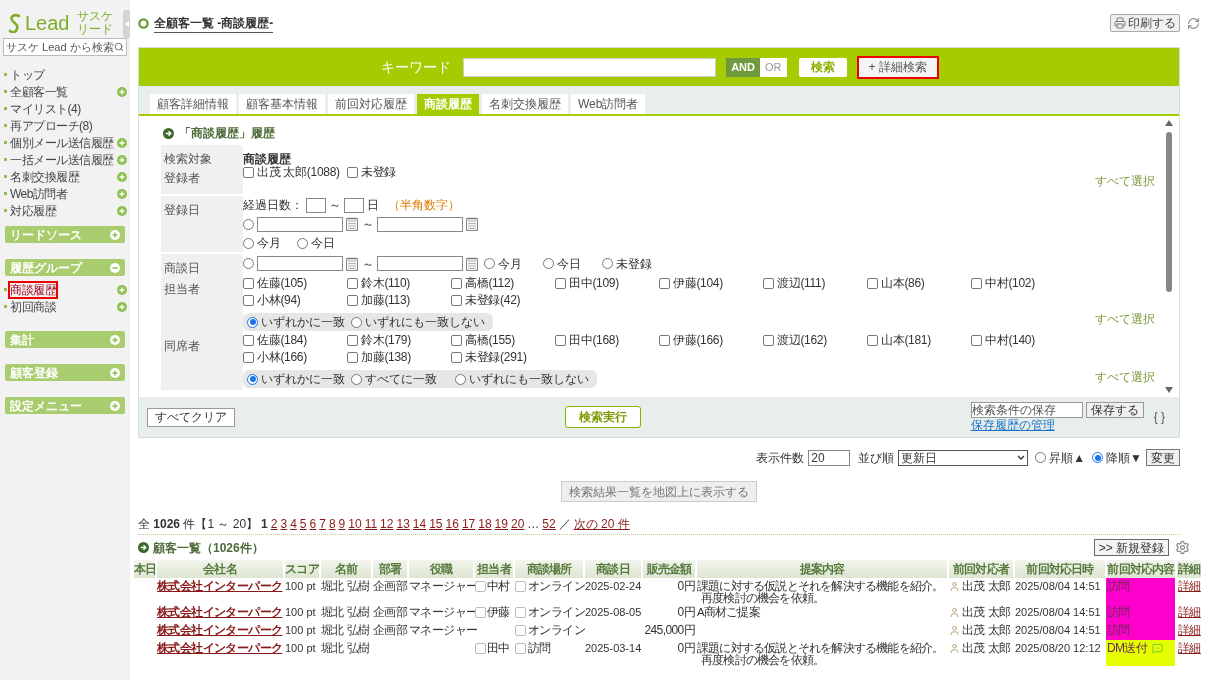 The image size is (1207, 680). I want to click on collapse-handle, so click(126, 24).